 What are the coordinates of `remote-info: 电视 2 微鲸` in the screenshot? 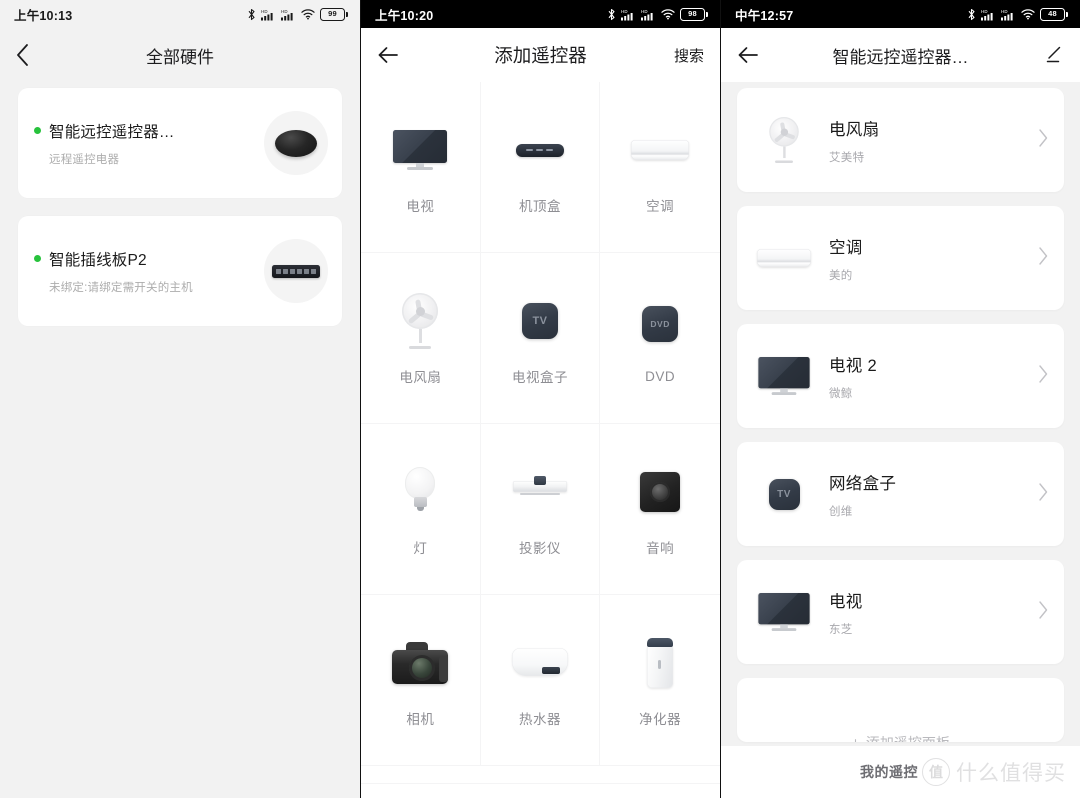 It's located at (927, 376).